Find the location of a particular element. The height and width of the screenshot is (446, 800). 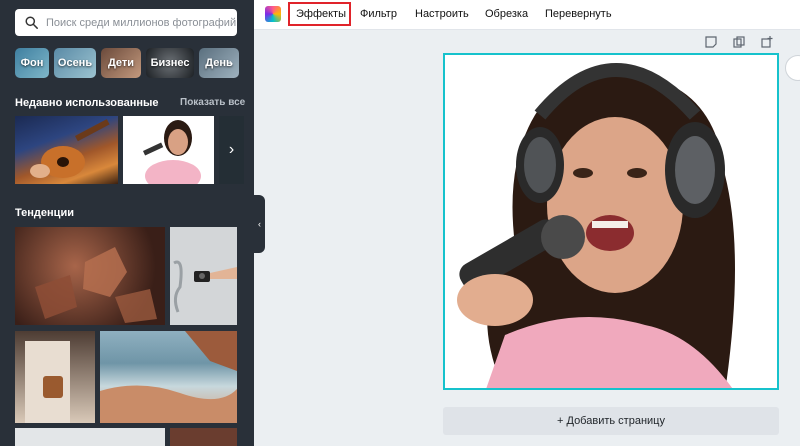

show-all-link: Показать все is located at coordinates (212, 102).